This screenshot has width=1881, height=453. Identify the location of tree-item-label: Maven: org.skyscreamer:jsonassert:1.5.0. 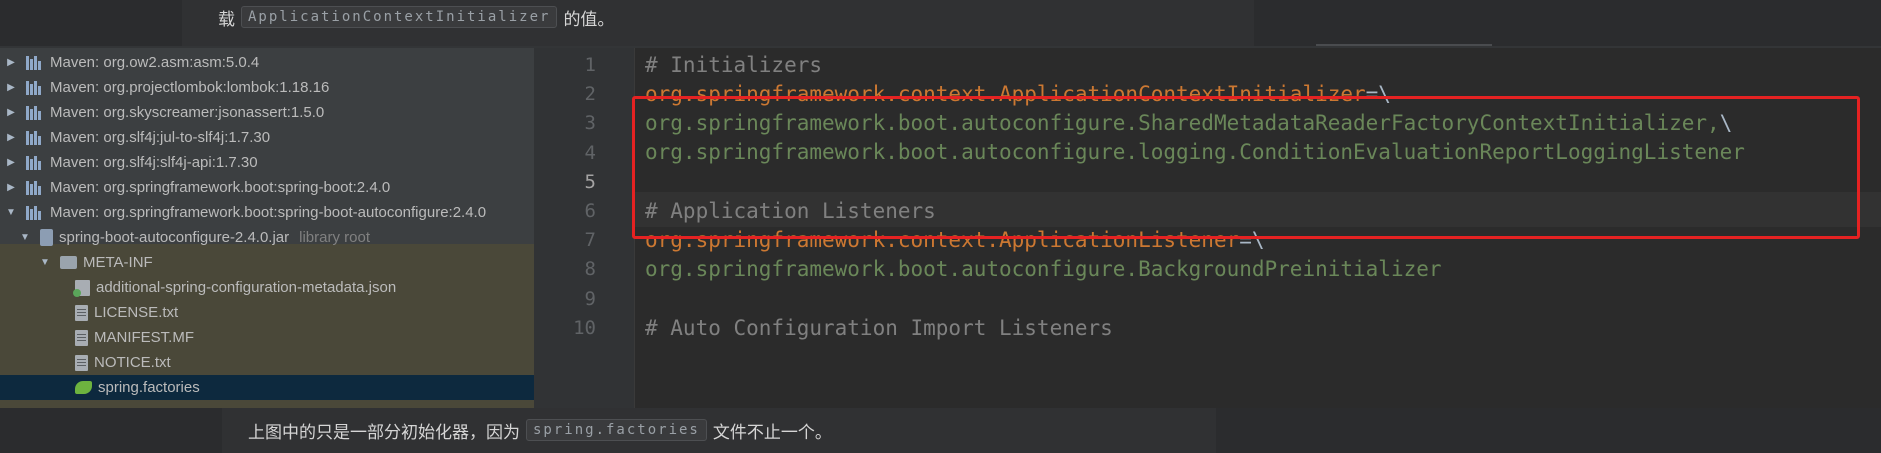
(187, 112).